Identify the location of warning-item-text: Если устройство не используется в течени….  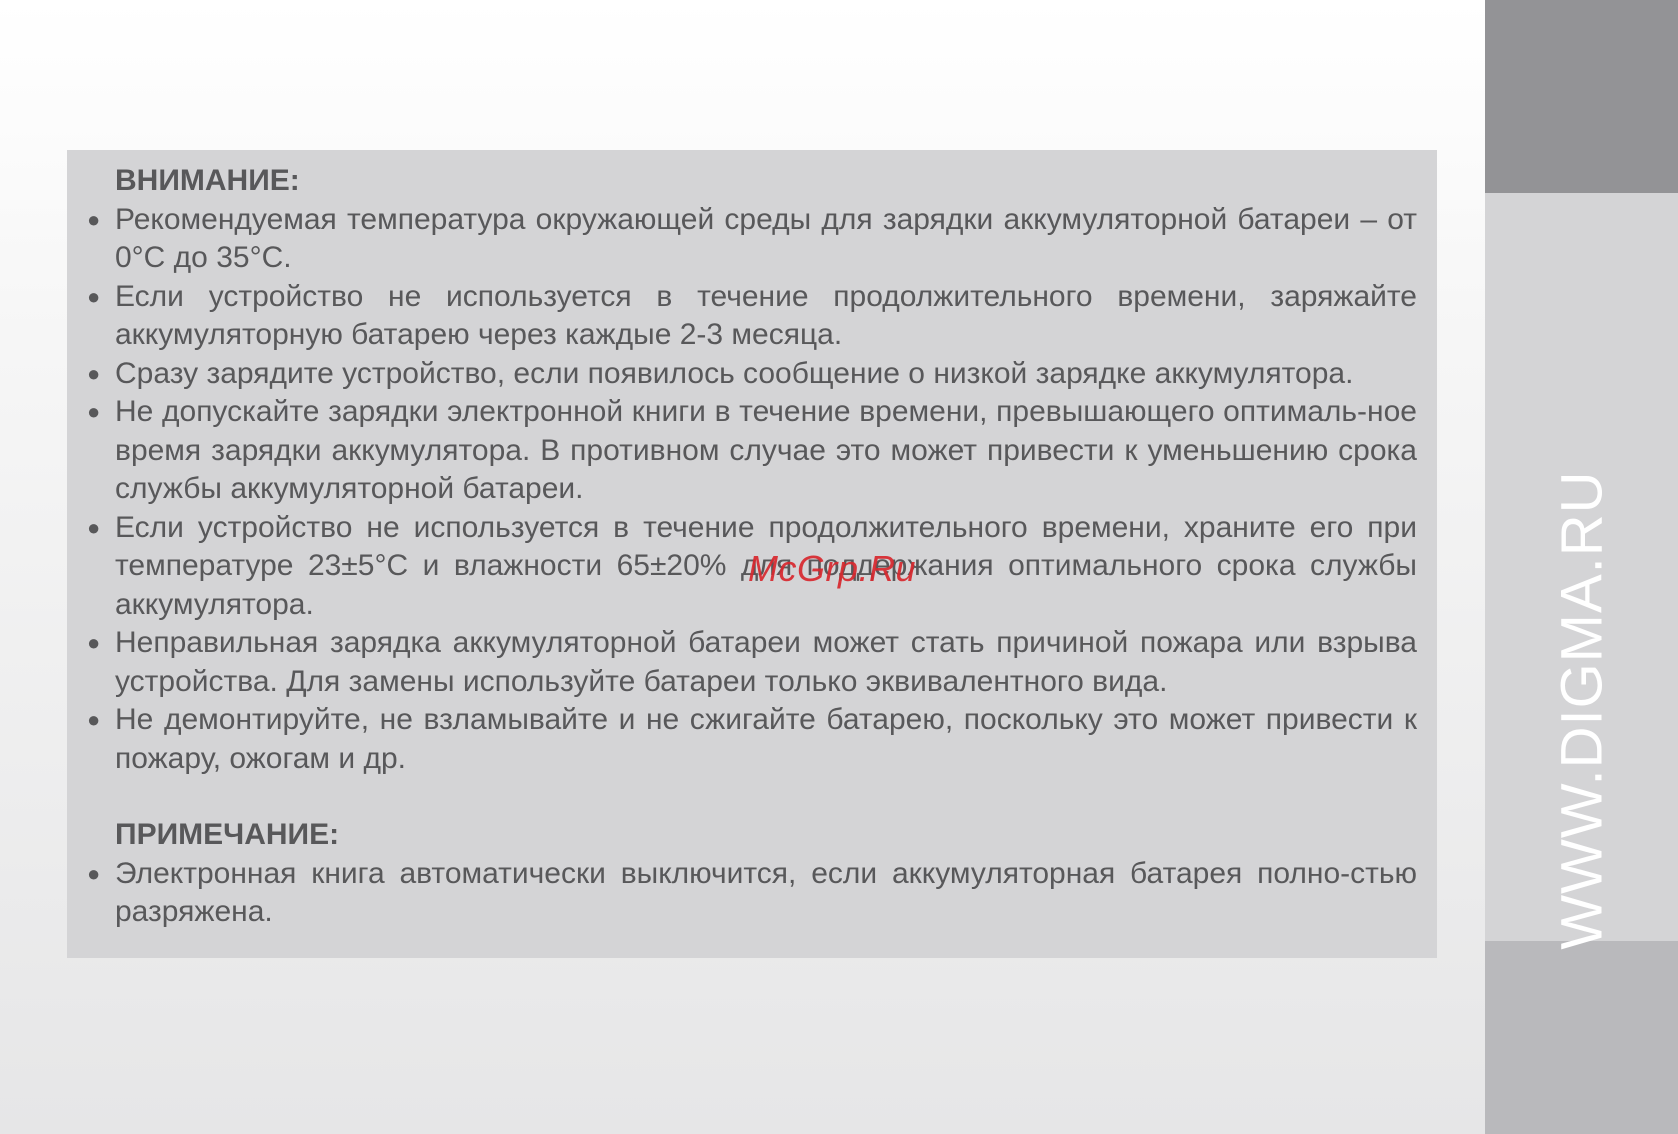
(766, 315).